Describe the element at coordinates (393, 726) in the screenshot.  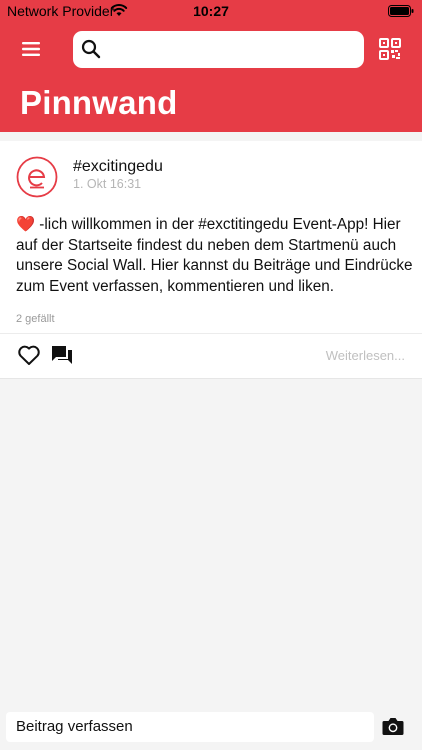
I see `camera-icon` at that location.